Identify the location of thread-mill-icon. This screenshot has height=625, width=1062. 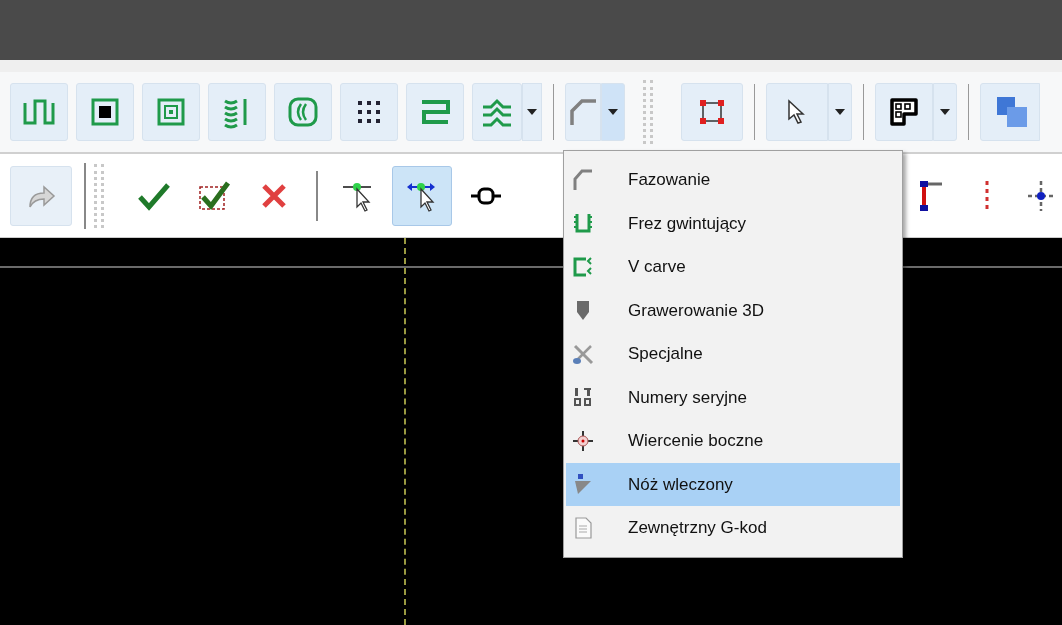
(583, 223).